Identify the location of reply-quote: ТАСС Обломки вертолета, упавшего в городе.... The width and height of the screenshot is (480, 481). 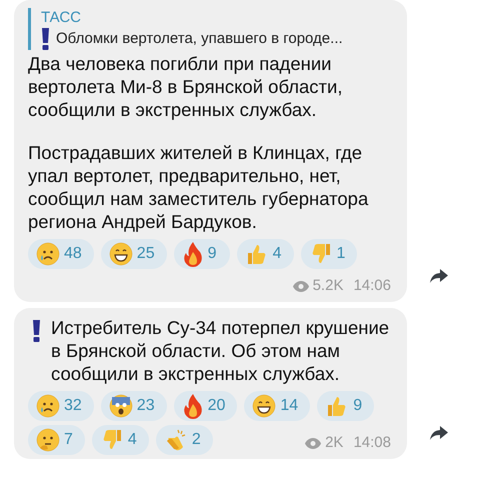
(209, 29).